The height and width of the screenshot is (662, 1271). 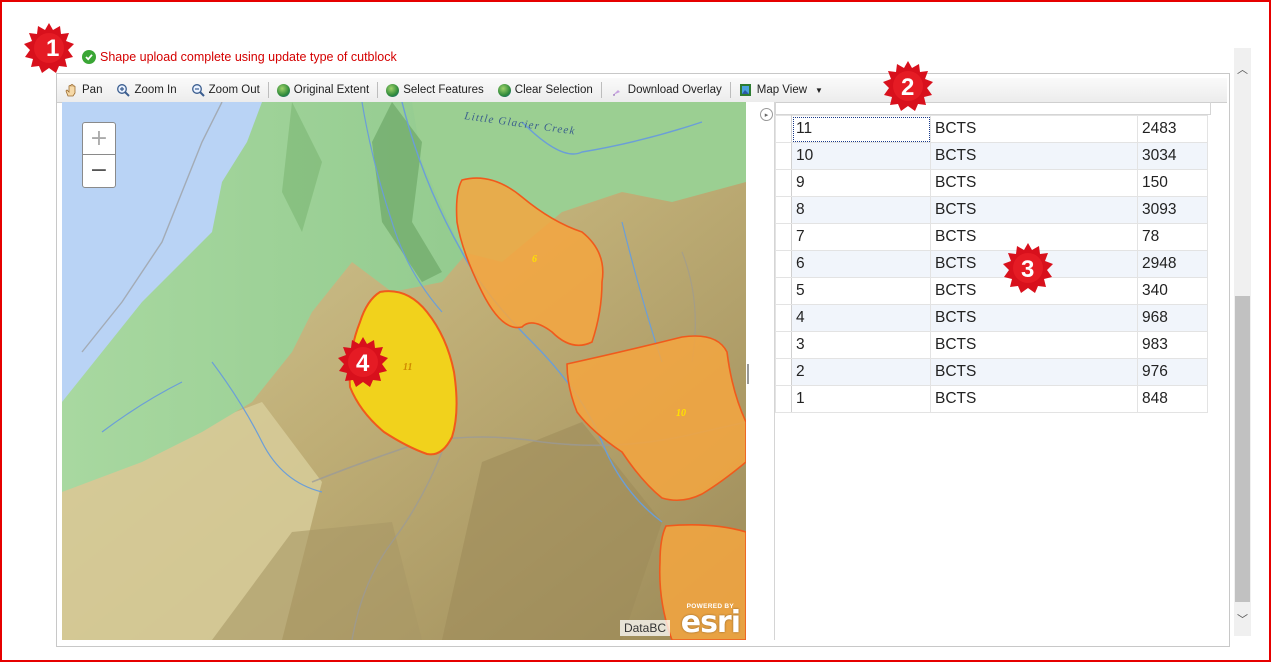 I want to click on callout-badge-4: 4, so click(x=363, y=362).